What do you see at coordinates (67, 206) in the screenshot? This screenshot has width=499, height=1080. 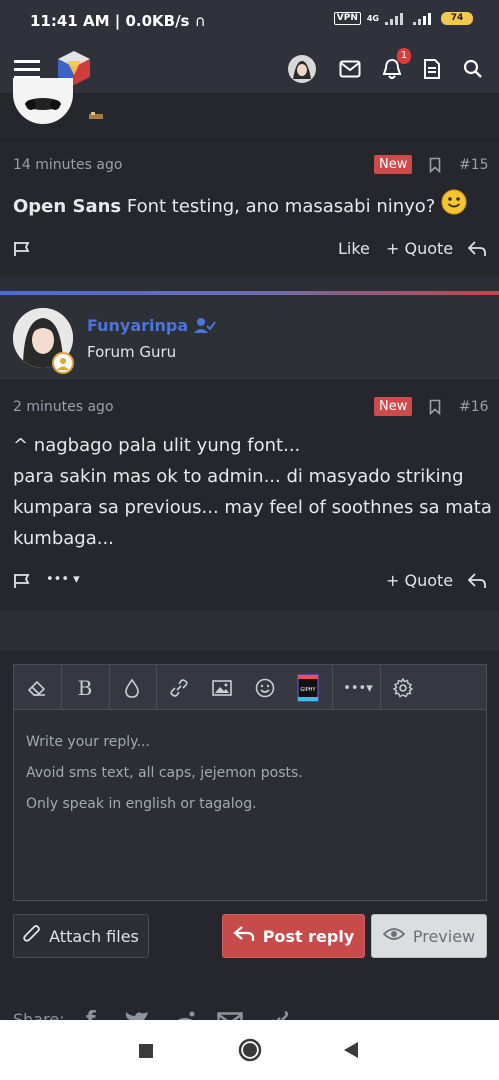 I see `font-name: Open Sans` at bounding box center [67, 206].